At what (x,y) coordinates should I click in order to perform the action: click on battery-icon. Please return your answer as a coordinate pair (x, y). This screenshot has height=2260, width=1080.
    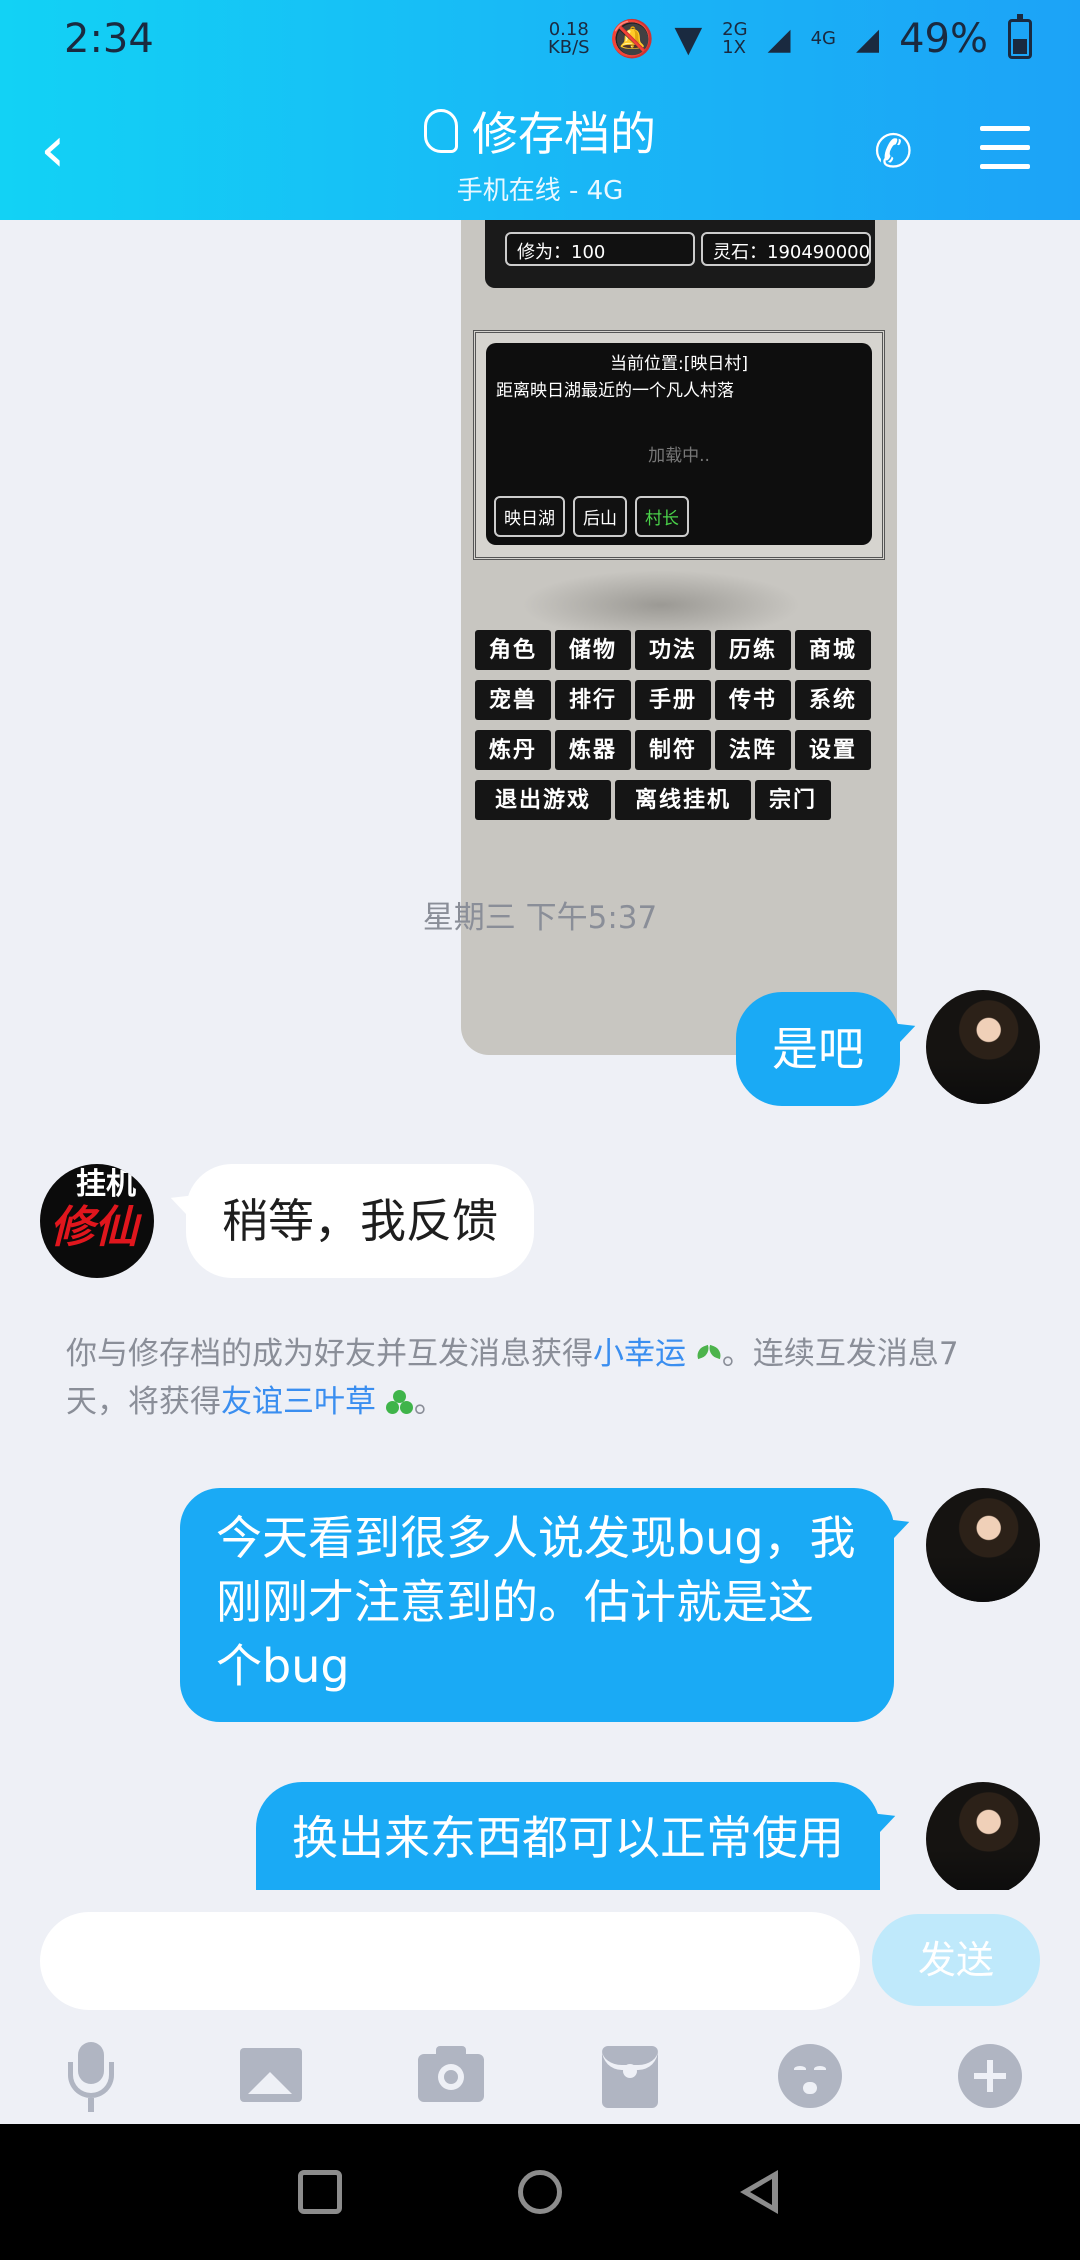
    Looking at the image, I should click on (1020, 36).